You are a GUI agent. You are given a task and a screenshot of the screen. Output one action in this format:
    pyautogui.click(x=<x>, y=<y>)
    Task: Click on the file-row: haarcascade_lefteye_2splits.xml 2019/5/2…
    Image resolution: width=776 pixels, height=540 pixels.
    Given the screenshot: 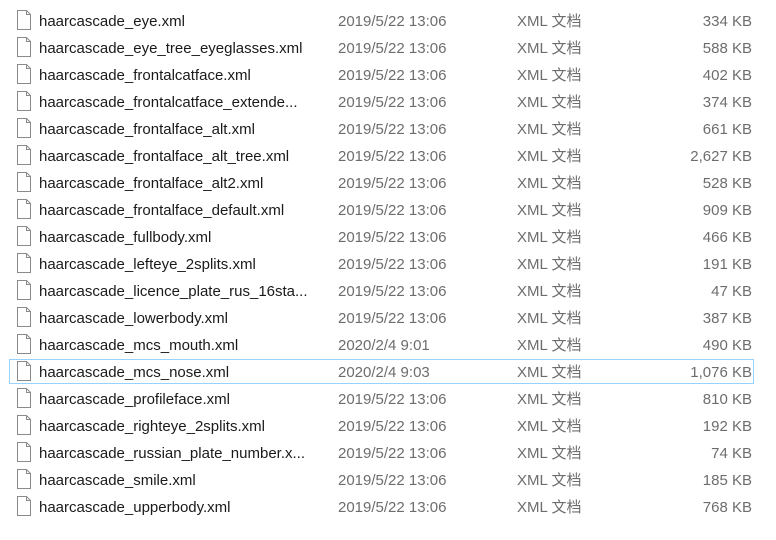 What is the action you would take?
    pyautogui.click(x=388, y=264)
    